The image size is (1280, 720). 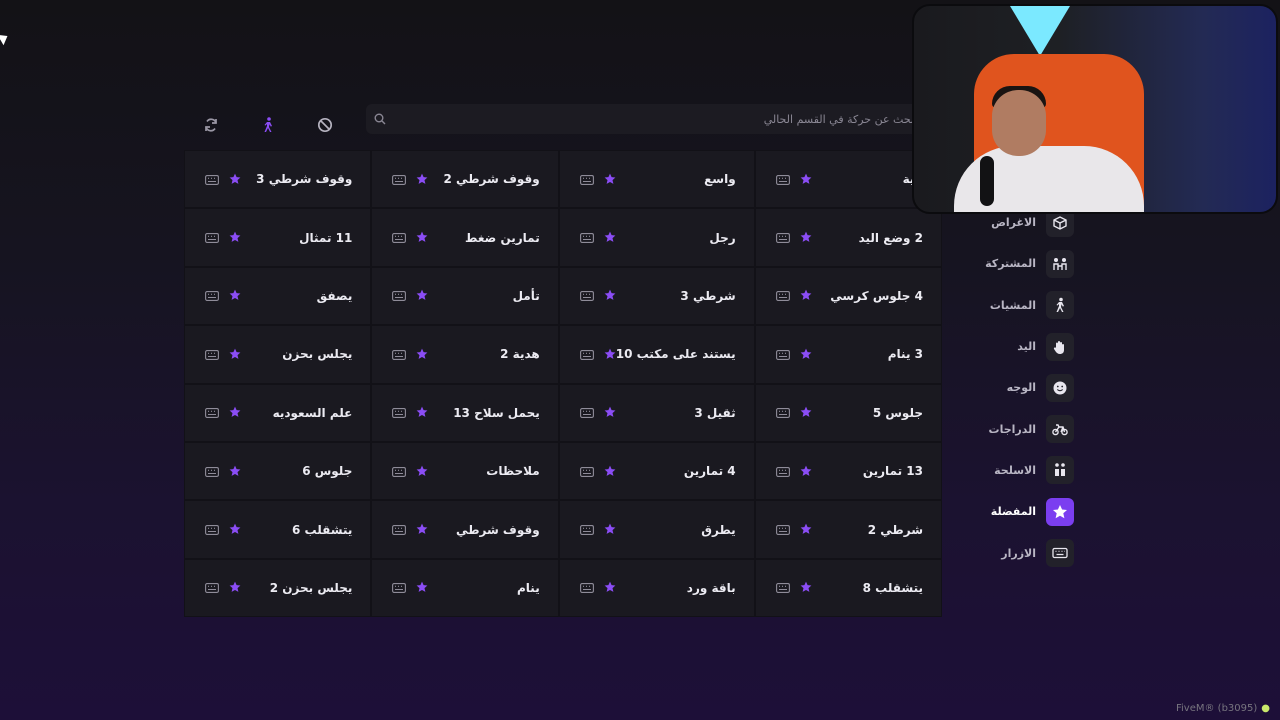 What do you see at coordinates (278, 296) in the screenshot?
I see `animation-cell: يصفق` at bounding box center [278, 296].